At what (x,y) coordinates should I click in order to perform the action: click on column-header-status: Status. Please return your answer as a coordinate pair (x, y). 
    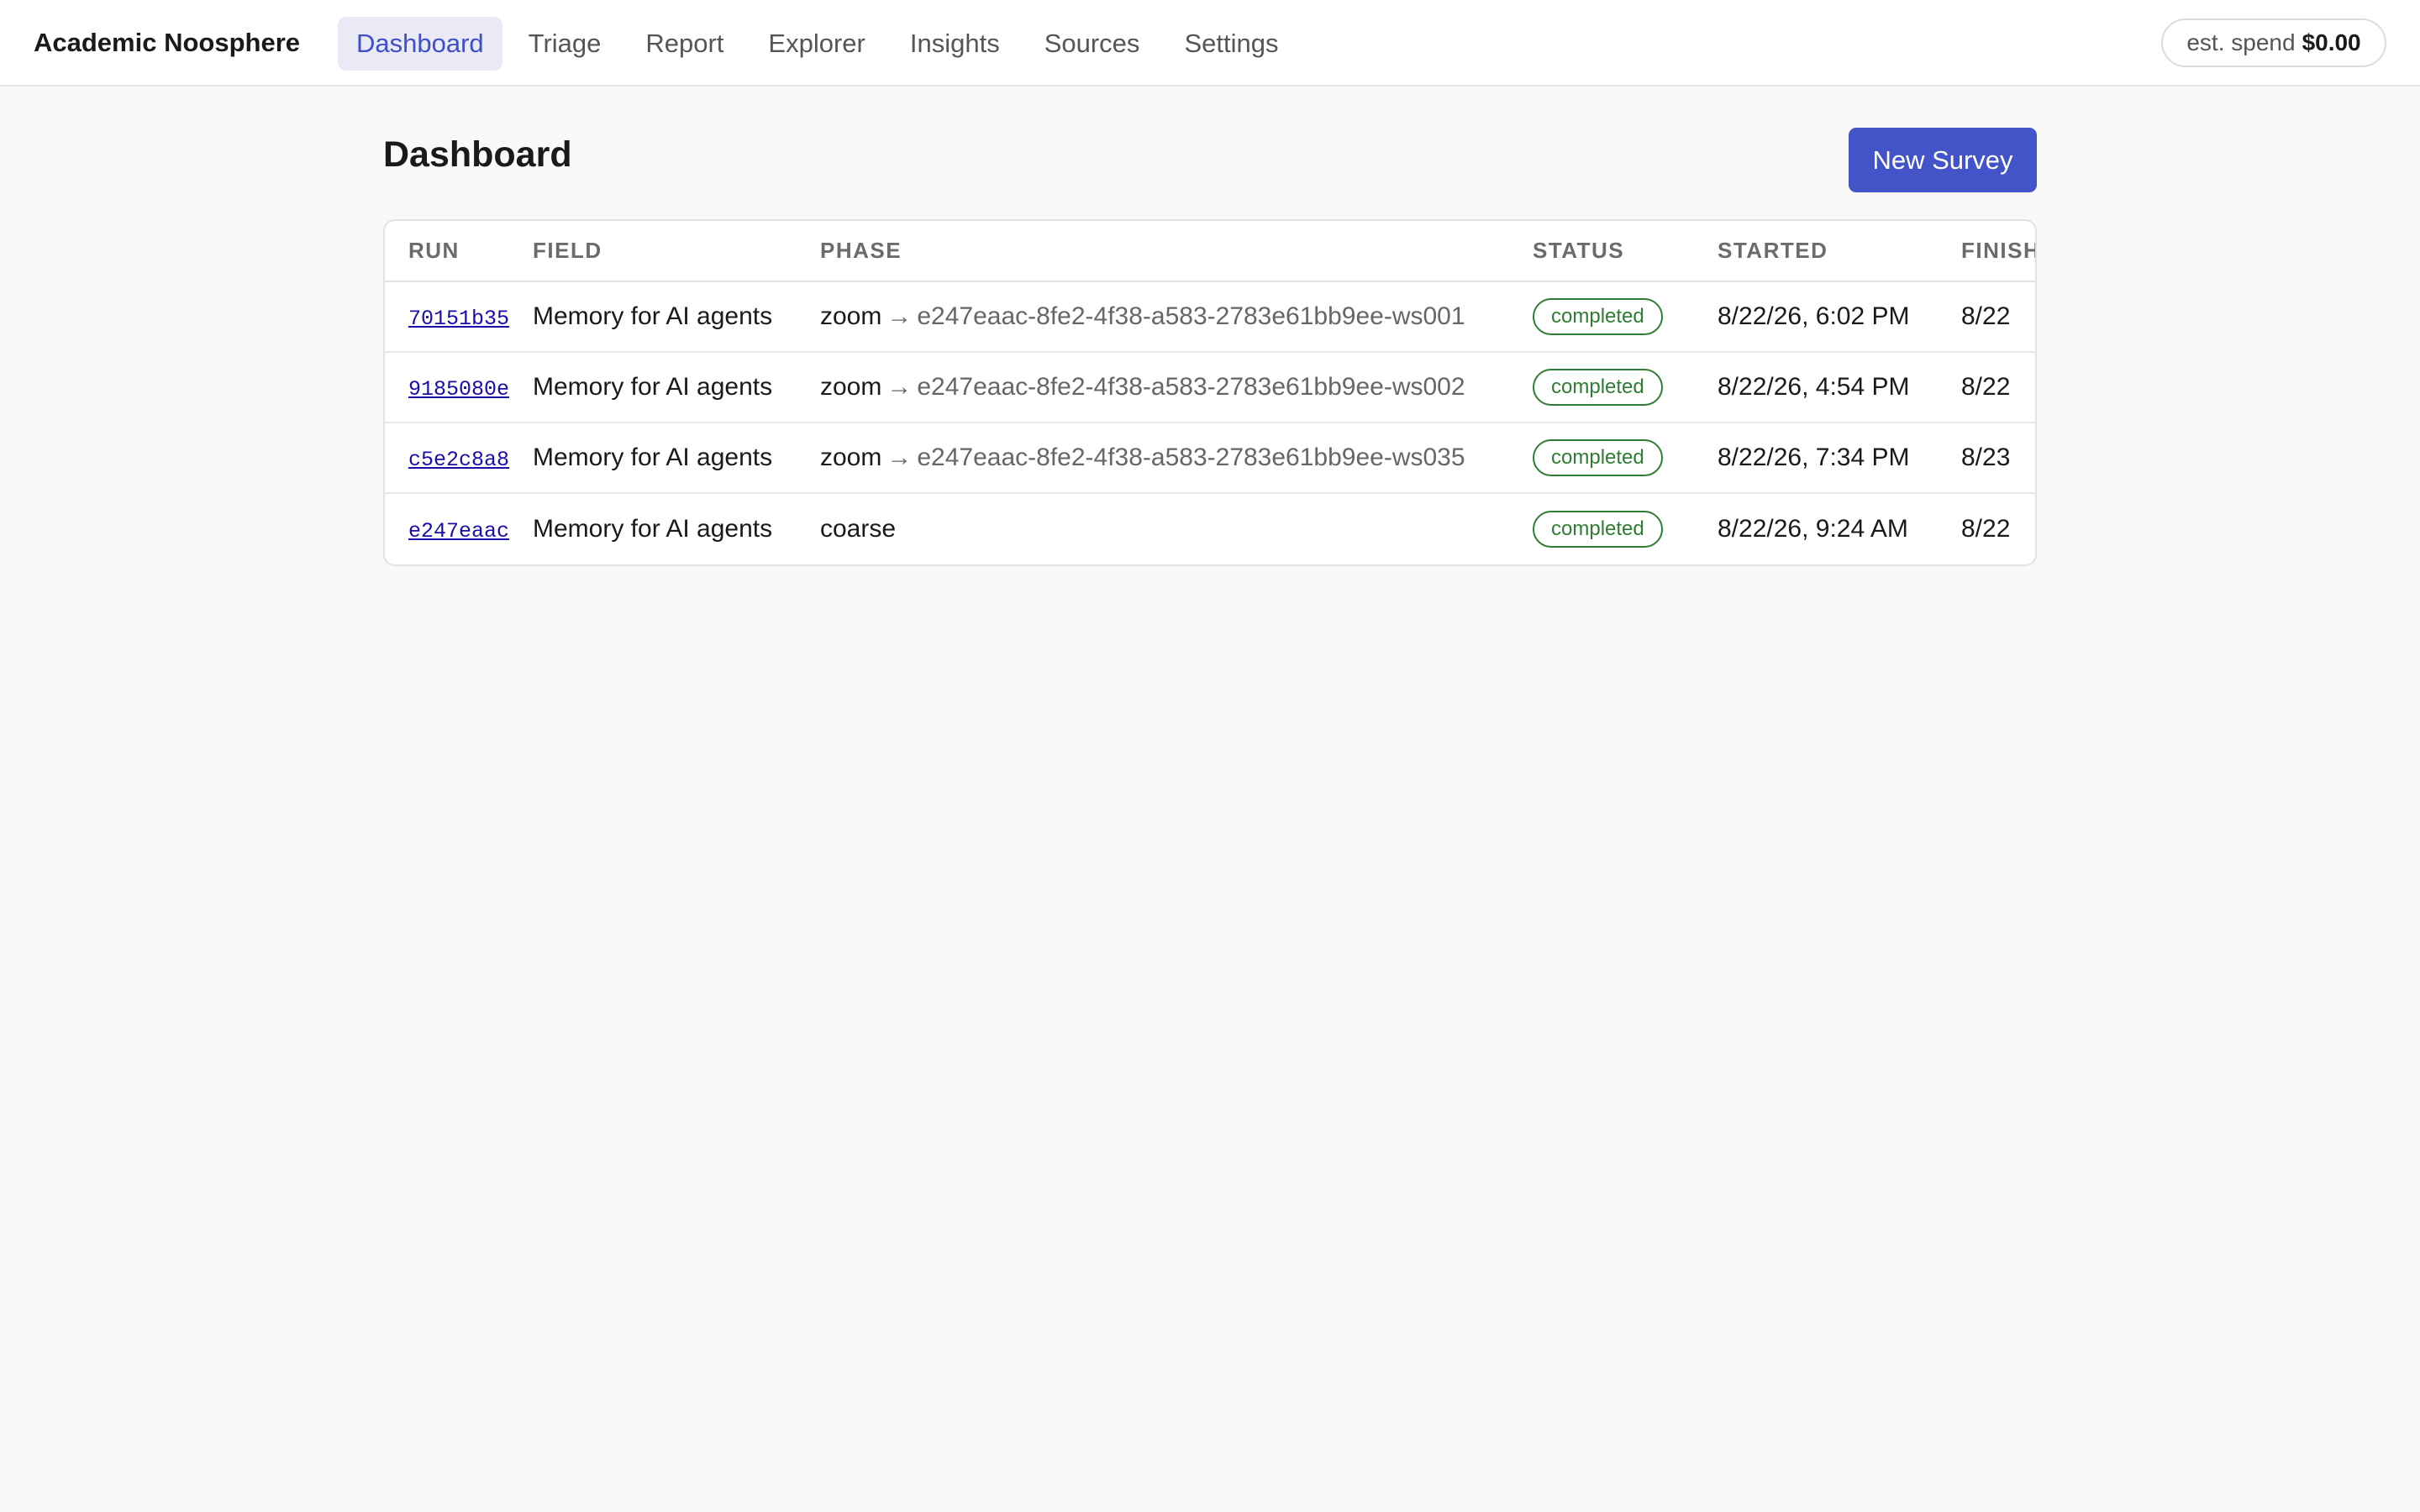
    Looking at the image, I should click on (1625, 251).